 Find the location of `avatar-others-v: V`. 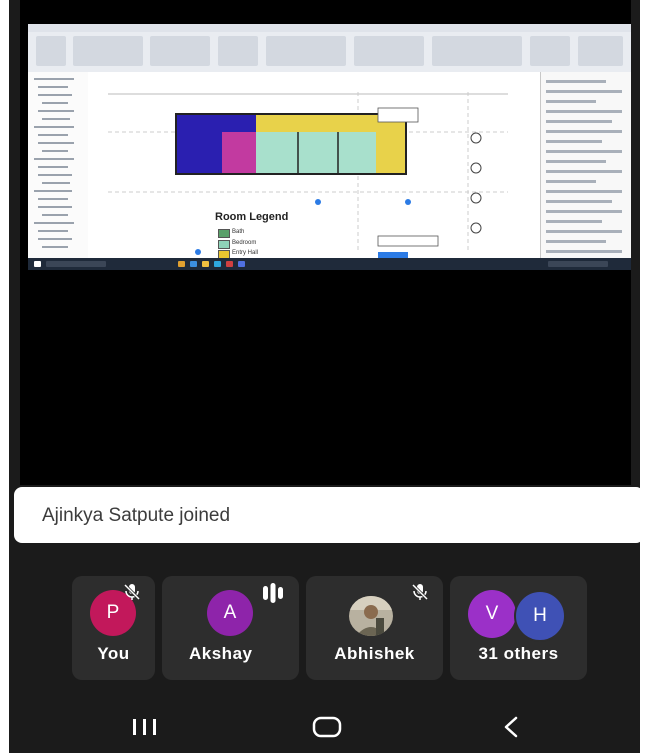

avatar-others-v: V is located at coordinates (492, 614).